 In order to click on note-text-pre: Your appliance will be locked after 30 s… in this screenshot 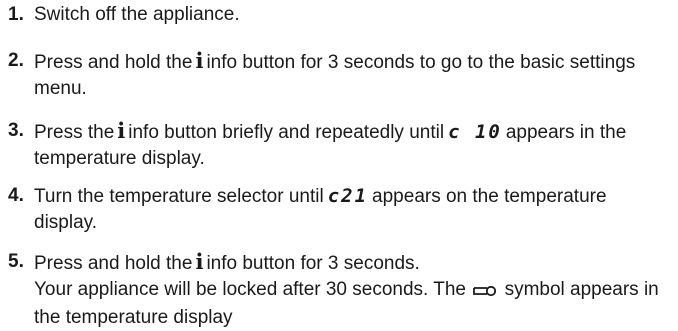, I will do `click(250, 289)`.